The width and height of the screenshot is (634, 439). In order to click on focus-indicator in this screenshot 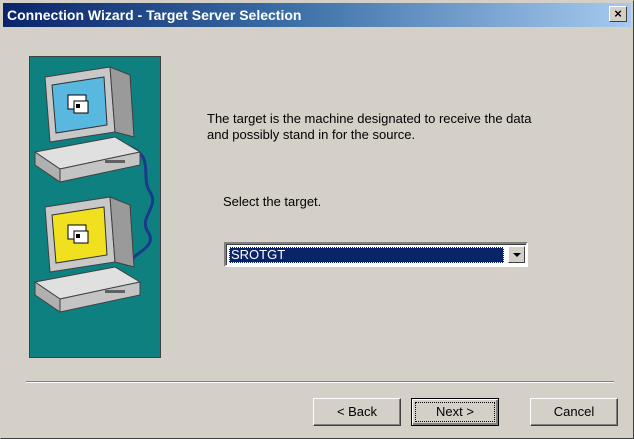, I will do `click(455, 412)`.